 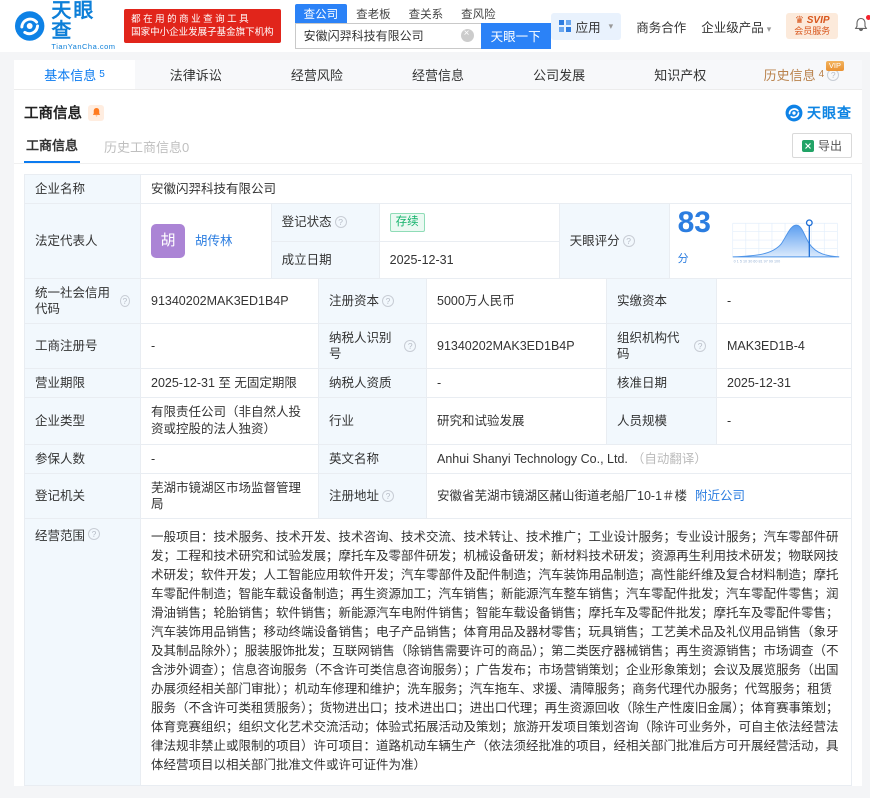 I want to click on menu-business-cooperation: 商务合作, so click(x=661, y=26).